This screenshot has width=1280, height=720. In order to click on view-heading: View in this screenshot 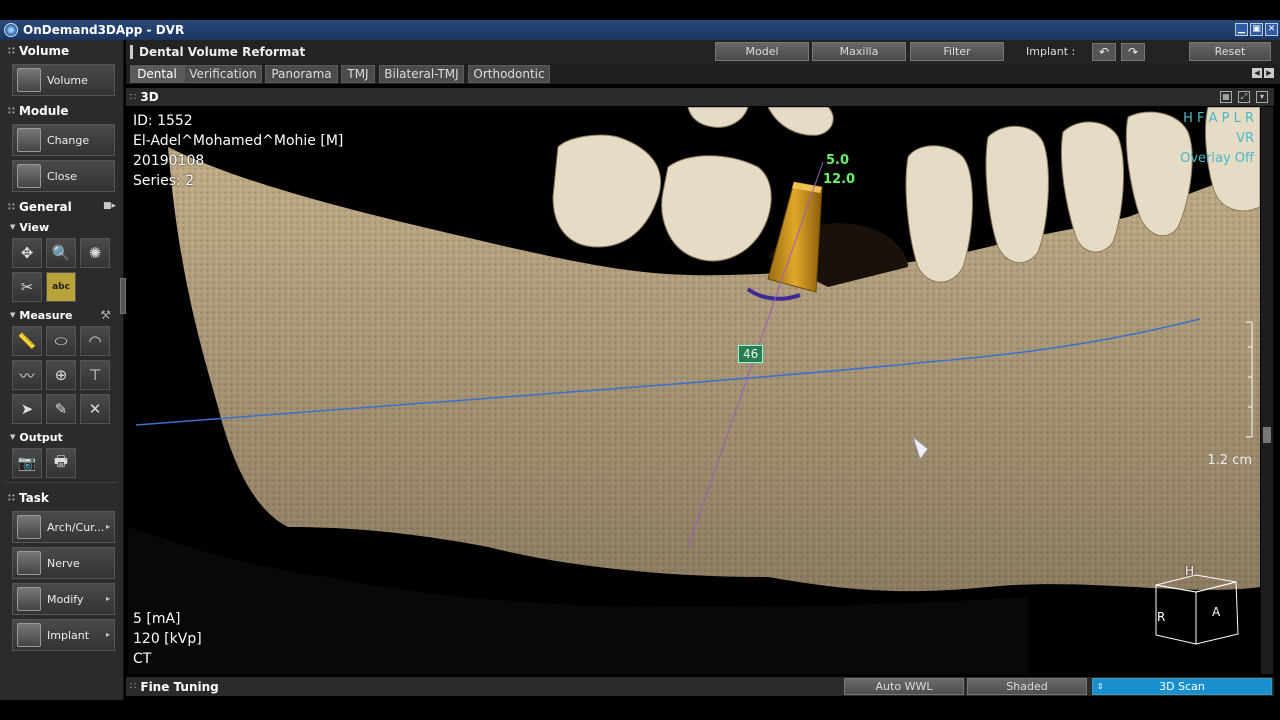, I will do `click(34, 227)`.